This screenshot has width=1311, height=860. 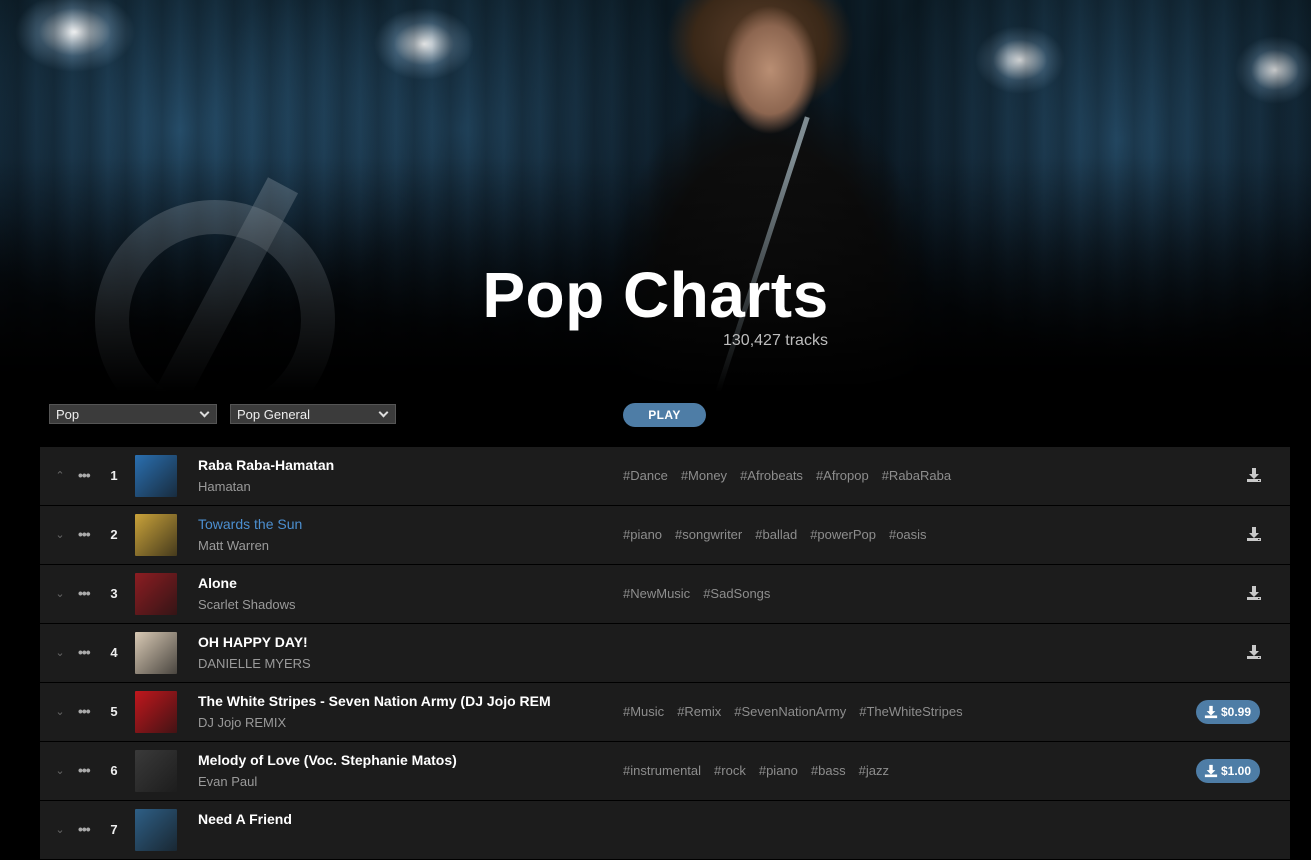 I want to click on tag-link: #Afrobeats, so click(x=771, y=475).